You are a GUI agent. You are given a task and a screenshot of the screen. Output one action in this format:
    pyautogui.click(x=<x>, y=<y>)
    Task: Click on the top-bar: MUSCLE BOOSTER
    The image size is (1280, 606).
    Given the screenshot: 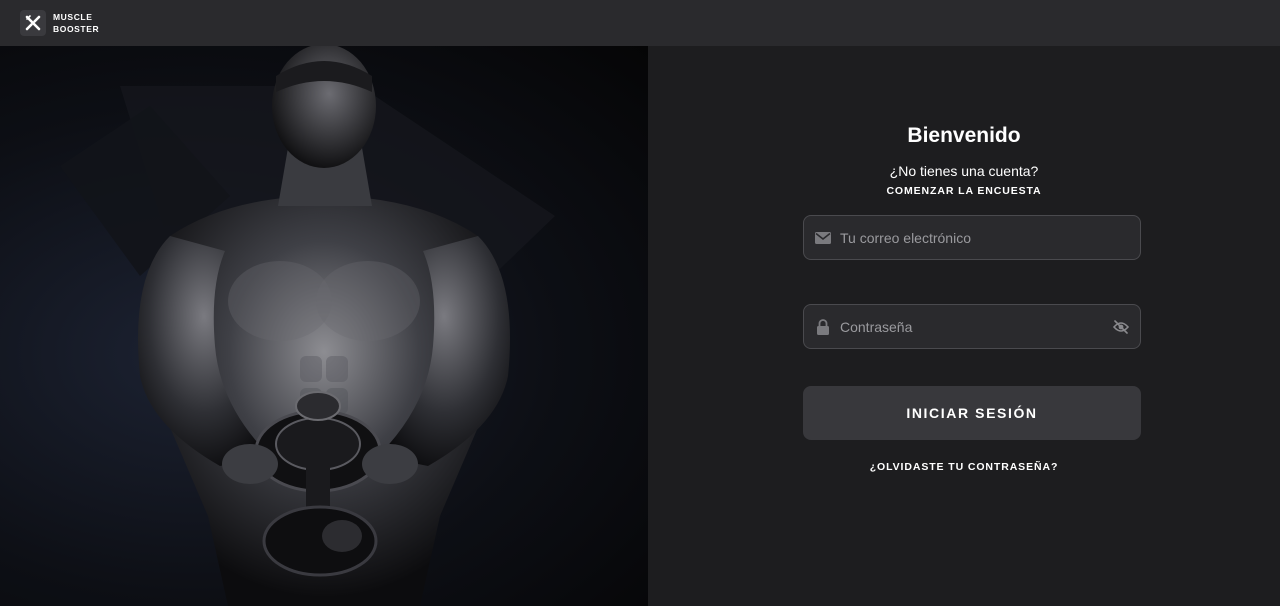 What is the action you would take?
    pyautogui.click(x=640, y=23)
    